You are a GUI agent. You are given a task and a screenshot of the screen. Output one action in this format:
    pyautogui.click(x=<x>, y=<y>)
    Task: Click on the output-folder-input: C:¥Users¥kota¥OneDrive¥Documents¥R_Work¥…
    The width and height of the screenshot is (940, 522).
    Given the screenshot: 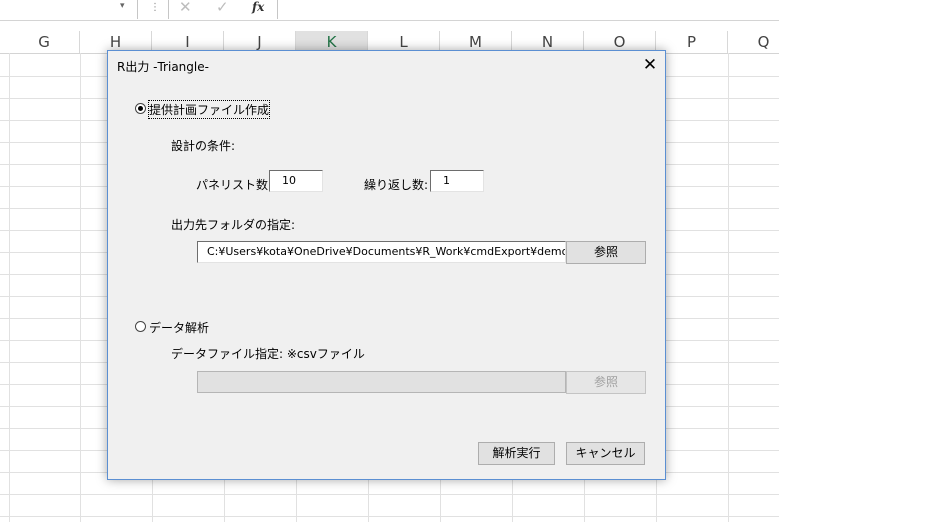 What is the action you would take?
    pyautogui.click(x=381, y=252)
    